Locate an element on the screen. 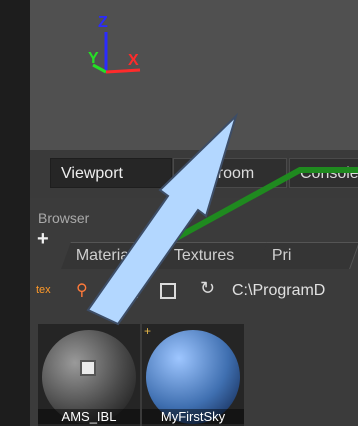 The width and height of the screenshot is (358, 426). tab-textures-label: Textures is located at coordinates (204, 255).